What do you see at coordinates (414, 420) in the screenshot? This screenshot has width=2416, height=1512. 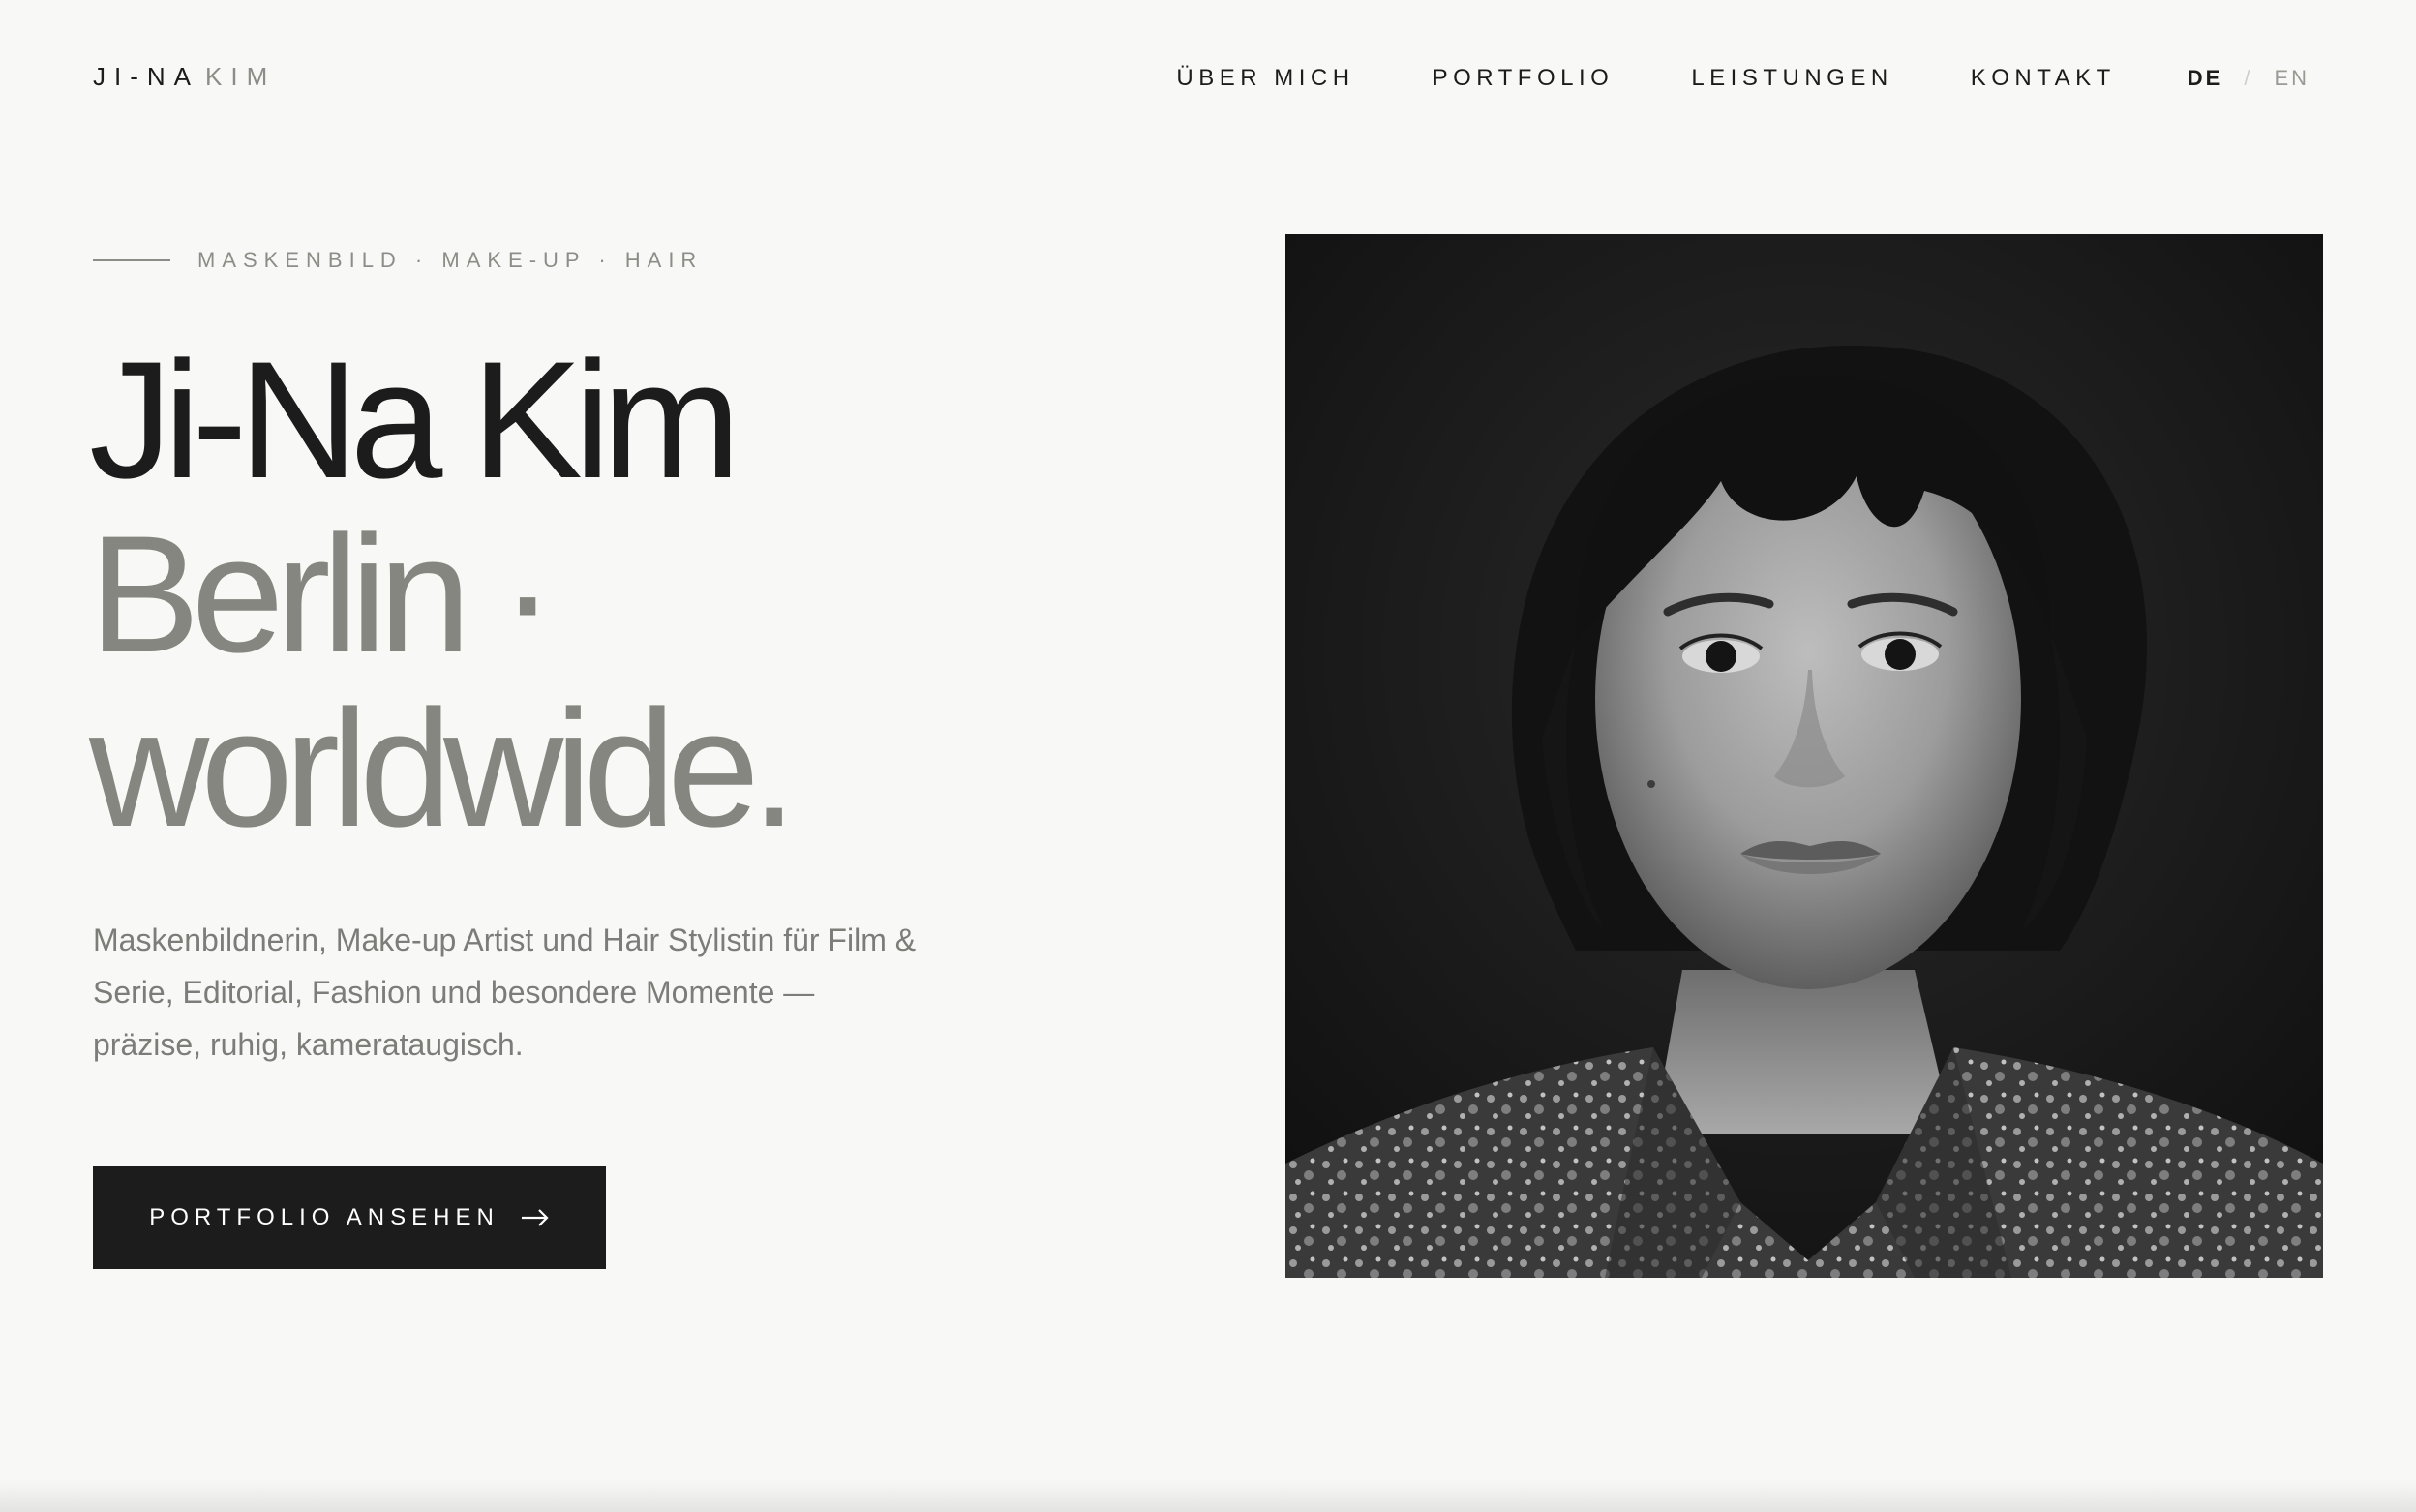 I see `headline-name: Ji-Na Kim` at bounding box center [414, 420].